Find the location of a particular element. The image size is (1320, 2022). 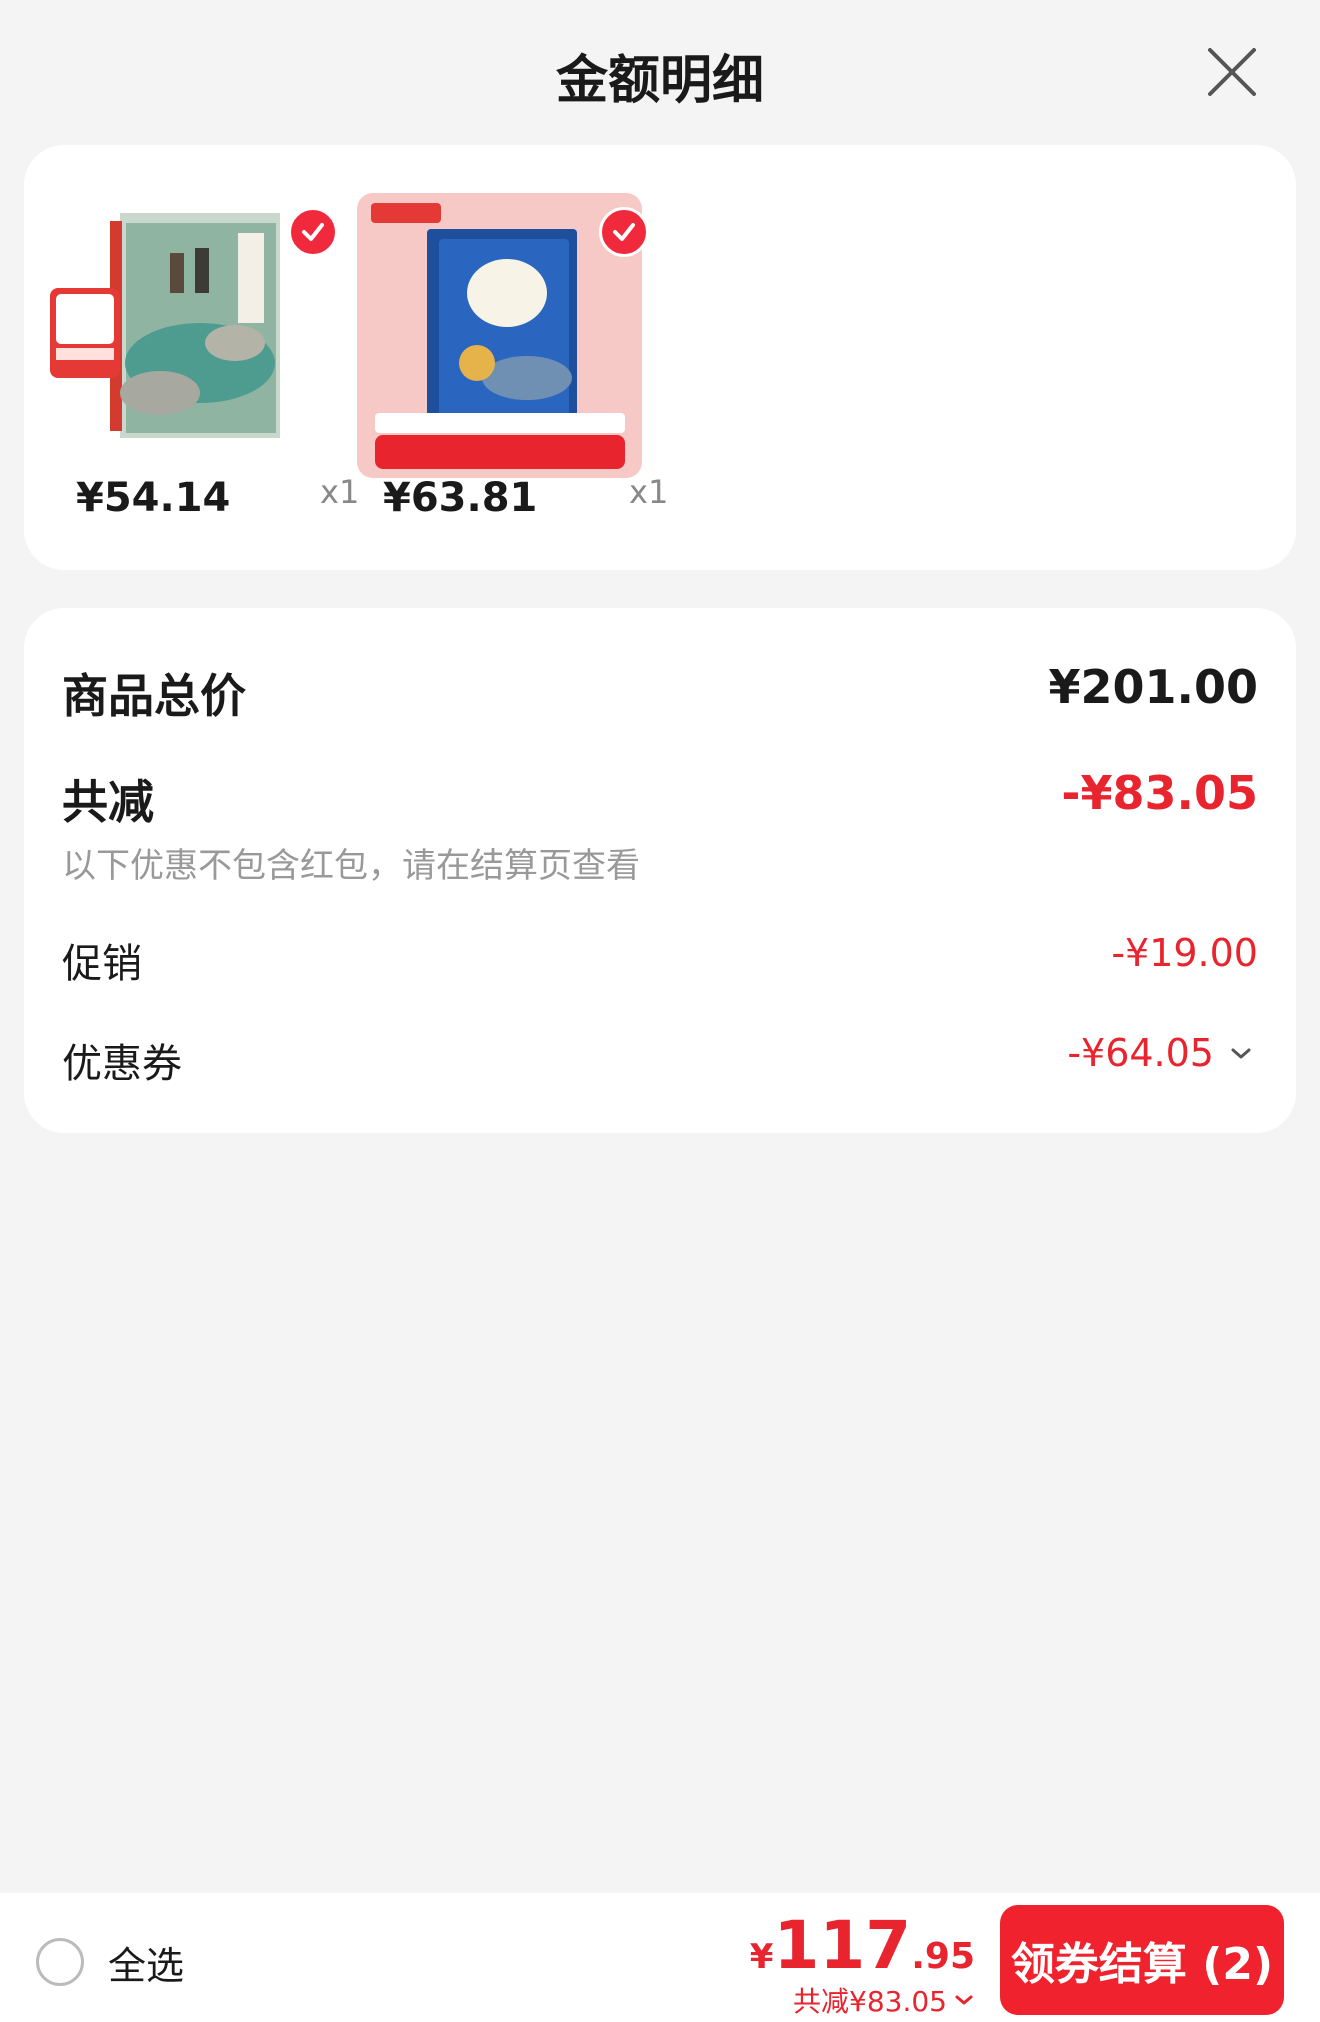

amount-integer: 117 is located at coordinates (842, 1945).